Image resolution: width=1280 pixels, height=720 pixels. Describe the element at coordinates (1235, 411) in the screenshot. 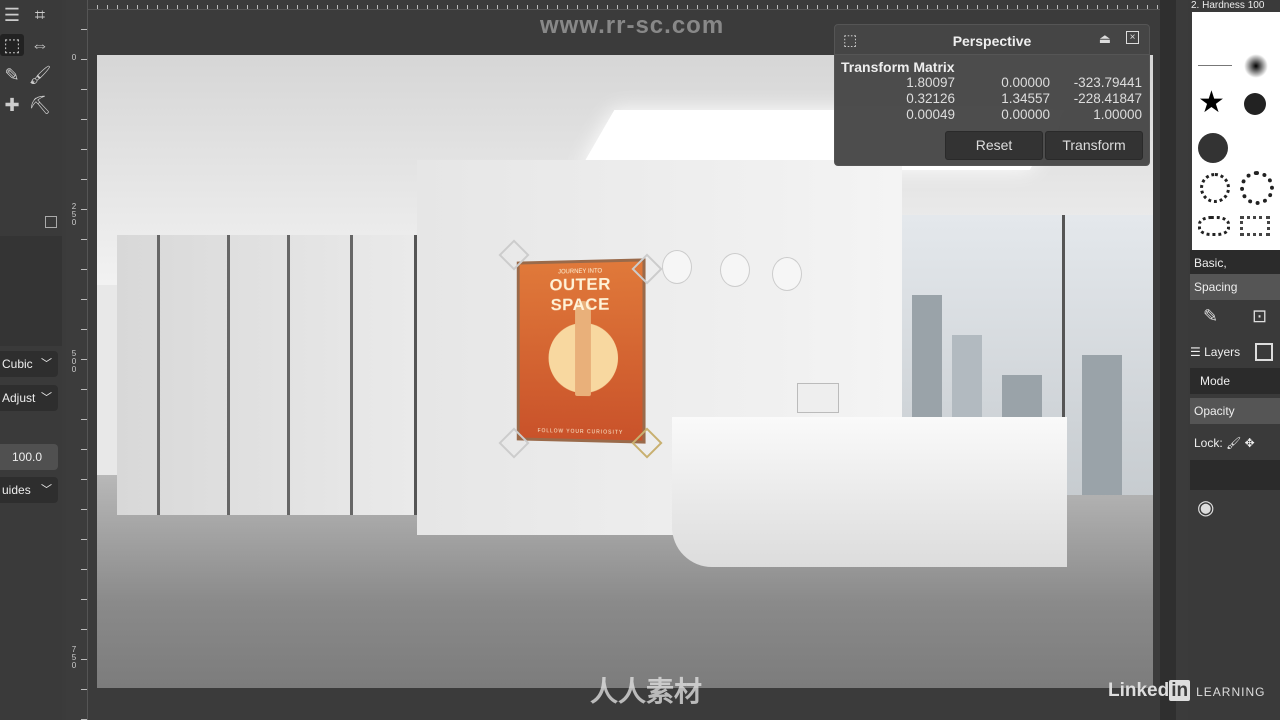

I see `opacity-slider: Opacity` at that location.